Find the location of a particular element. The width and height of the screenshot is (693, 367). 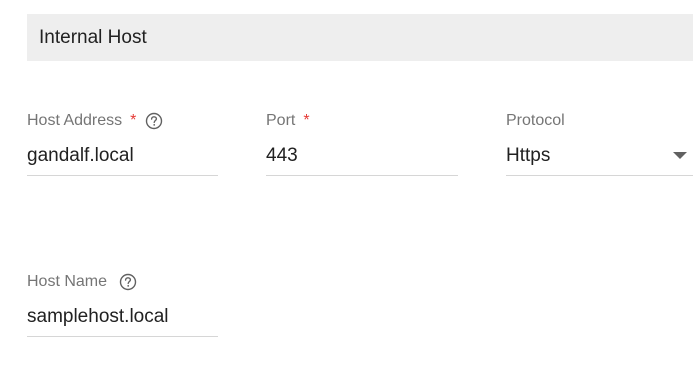

host-name-input: samplehost.local is located at coordinates (98, 317).